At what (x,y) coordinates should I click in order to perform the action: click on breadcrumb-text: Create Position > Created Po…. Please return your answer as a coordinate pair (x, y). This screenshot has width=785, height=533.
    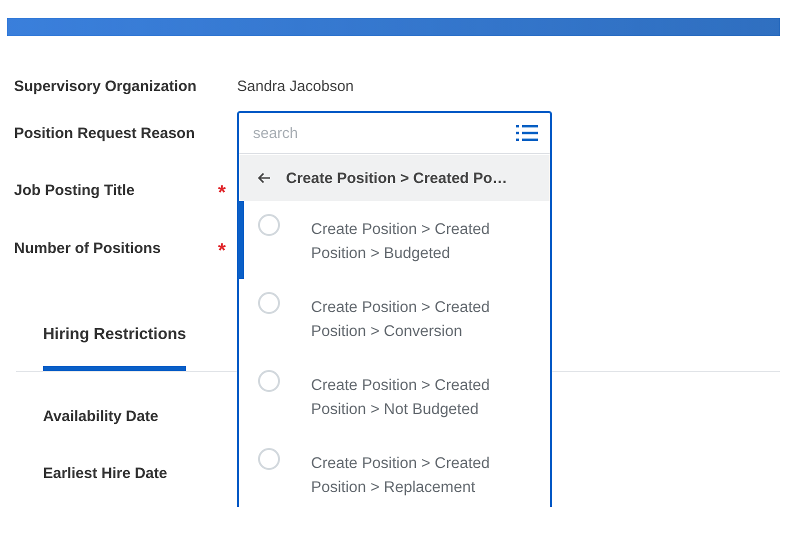
    Looking at the image, I should click on (397, 178).